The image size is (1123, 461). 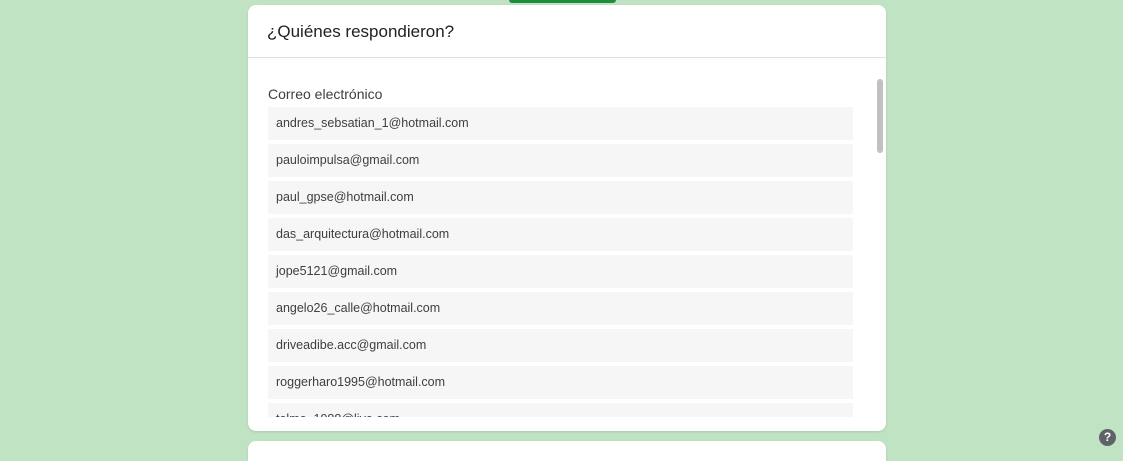 I want to click on email-row: pauloimpulsa@gmail.com, so click(x=560, y=160).